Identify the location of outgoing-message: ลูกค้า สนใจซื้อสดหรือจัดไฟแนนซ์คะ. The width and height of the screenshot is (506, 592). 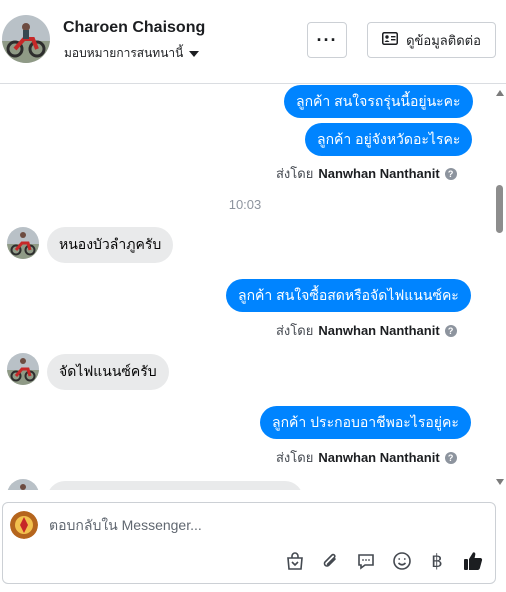
(348, 295).